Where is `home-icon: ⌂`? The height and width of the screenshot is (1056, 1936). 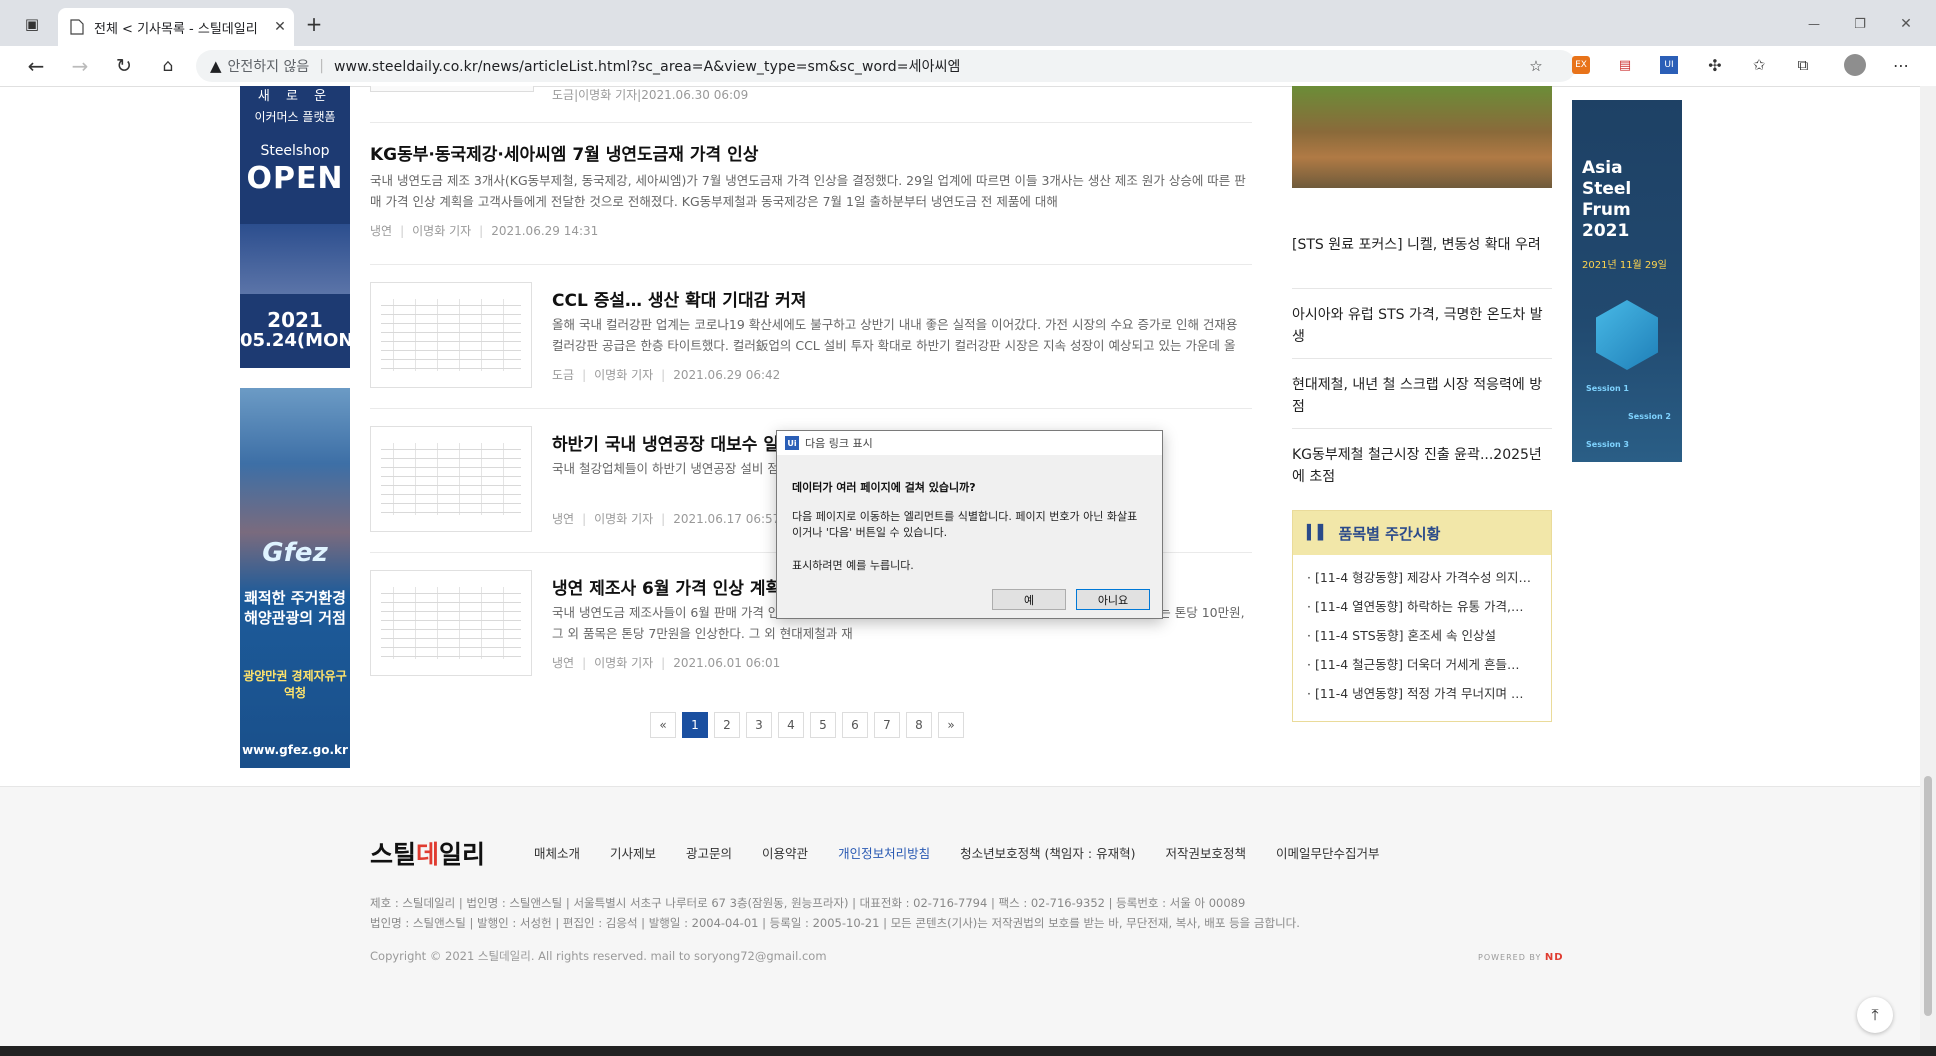
home-icon: ⌂ is located at coordinates (168, 66).